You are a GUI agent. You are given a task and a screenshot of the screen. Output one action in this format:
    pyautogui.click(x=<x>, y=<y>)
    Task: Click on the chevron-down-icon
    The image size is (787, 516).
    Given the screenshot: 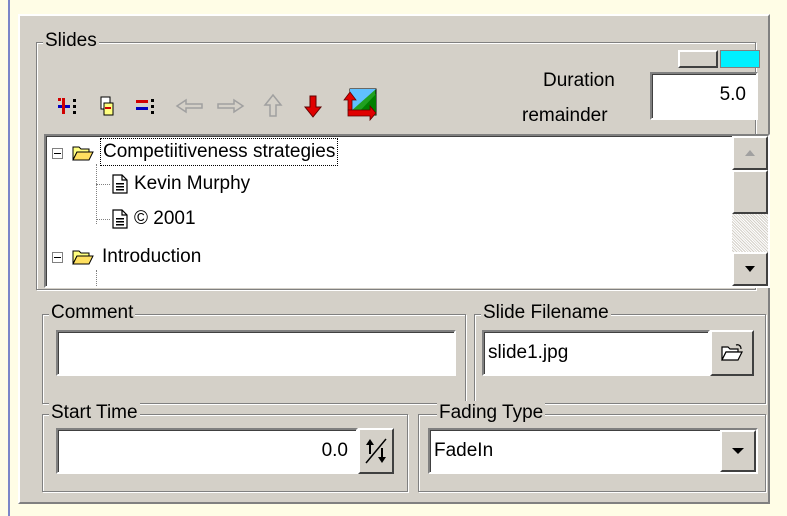 What is the action you would take?
    pyautogui.click(x=738, y=451)
    